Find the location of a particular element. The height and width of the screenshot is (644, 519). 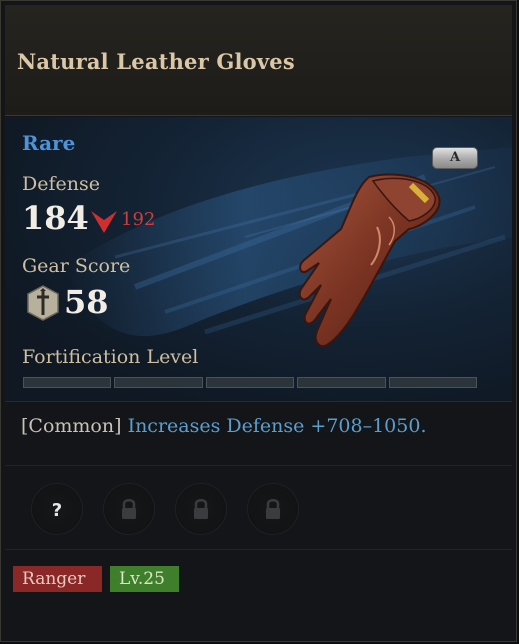

question-mark-icon: ? is located at coordinates (57, 510).